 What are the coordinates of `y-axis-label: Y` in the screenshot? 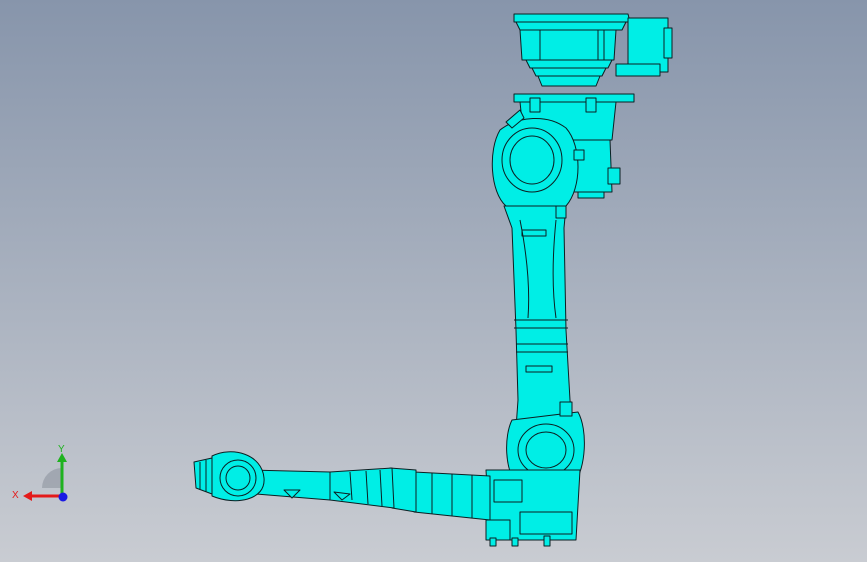 It's located at (61, 449).